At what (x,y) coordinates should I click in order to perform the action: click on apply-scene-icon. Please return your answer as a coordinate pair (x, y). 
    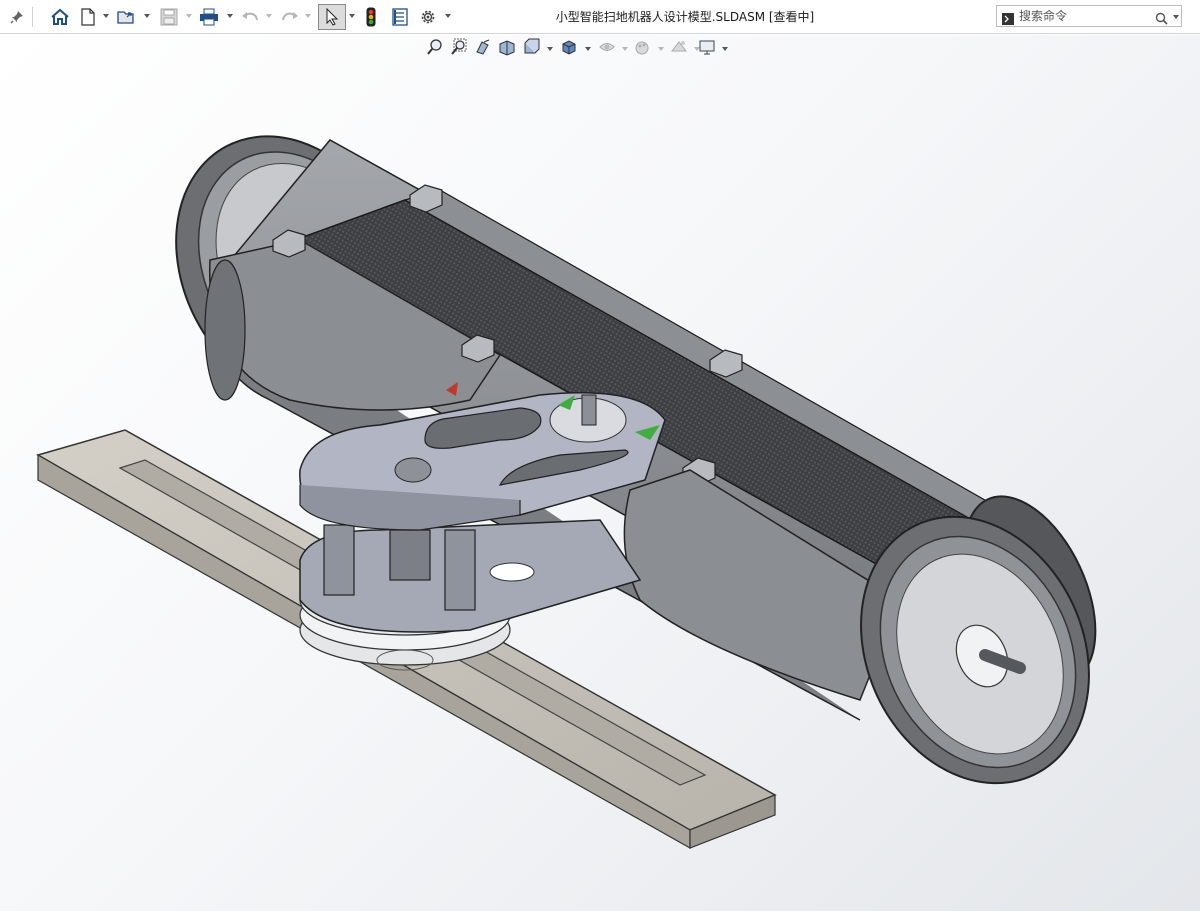
    Looking at the image, I should click on (680, 48).